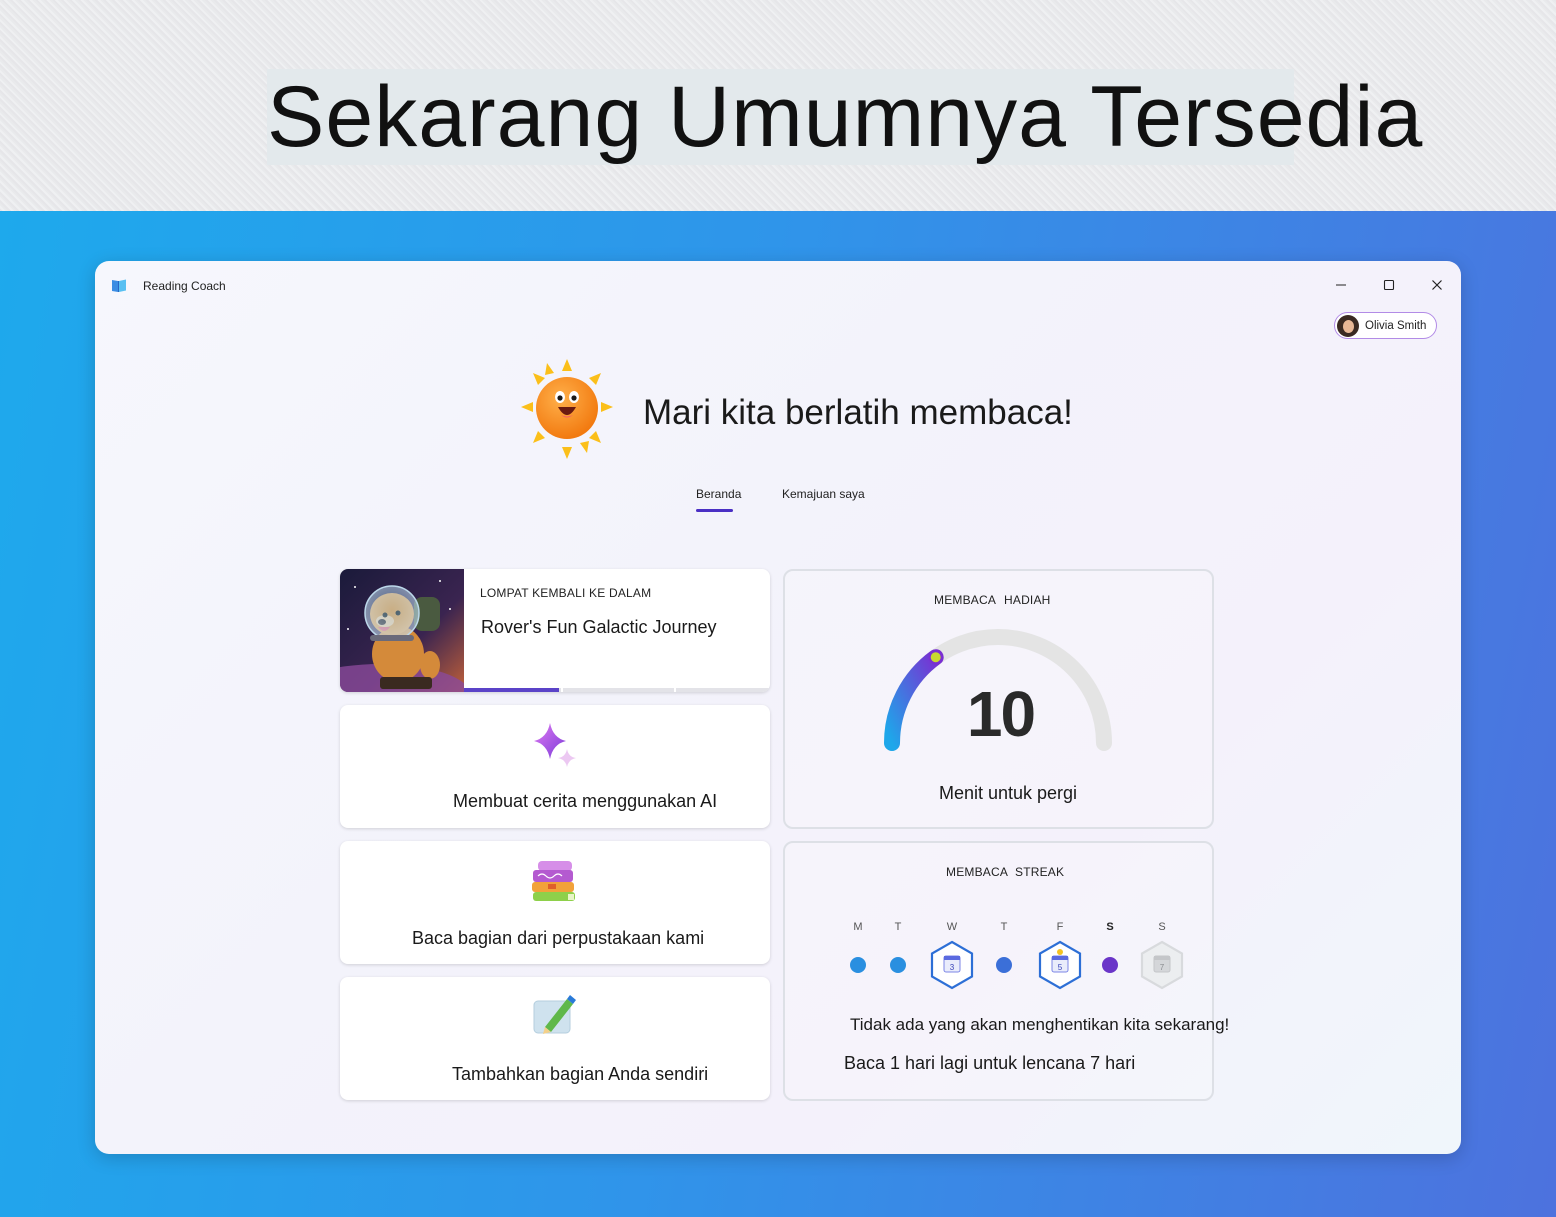  Describe the element at coordinates (555, 745) in the screenshot. I see `sparkle-icon` at that location.